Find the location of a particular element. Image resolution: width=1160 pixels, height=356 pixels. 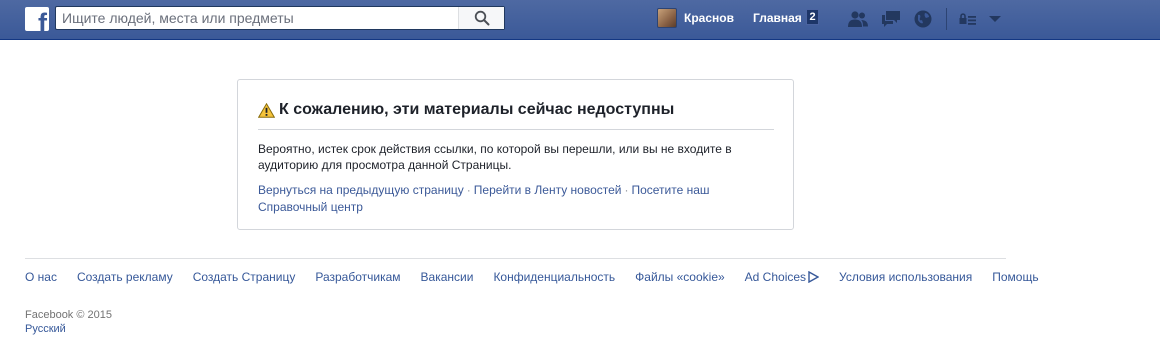

footer-link-careers: Вакансии is located at coordinates (447, 277).